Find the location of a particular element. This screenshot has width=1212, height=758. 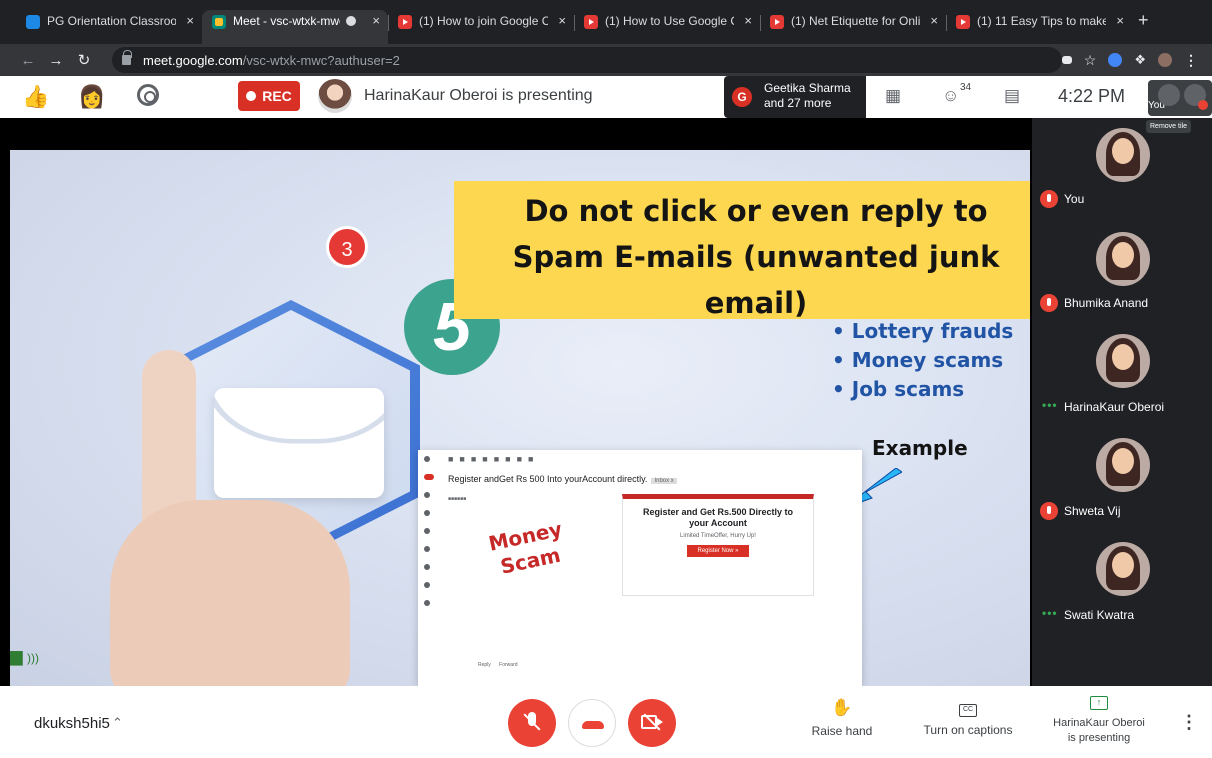

extensions-area: ☆ ❖ ⋮ is located at coordinates (1136, 60).